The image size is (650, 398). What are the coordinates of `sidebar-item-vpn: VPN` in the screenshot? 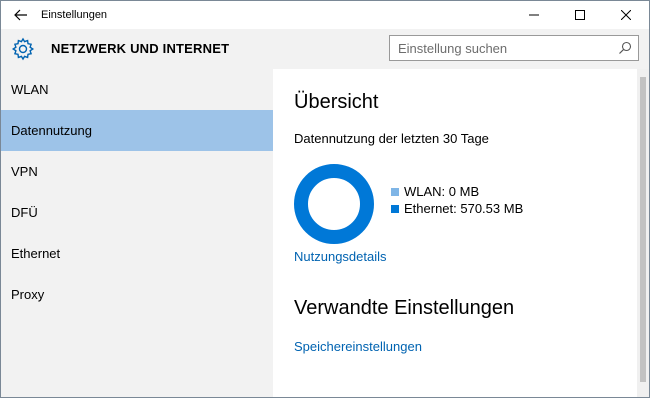 It's located at (137, 171).